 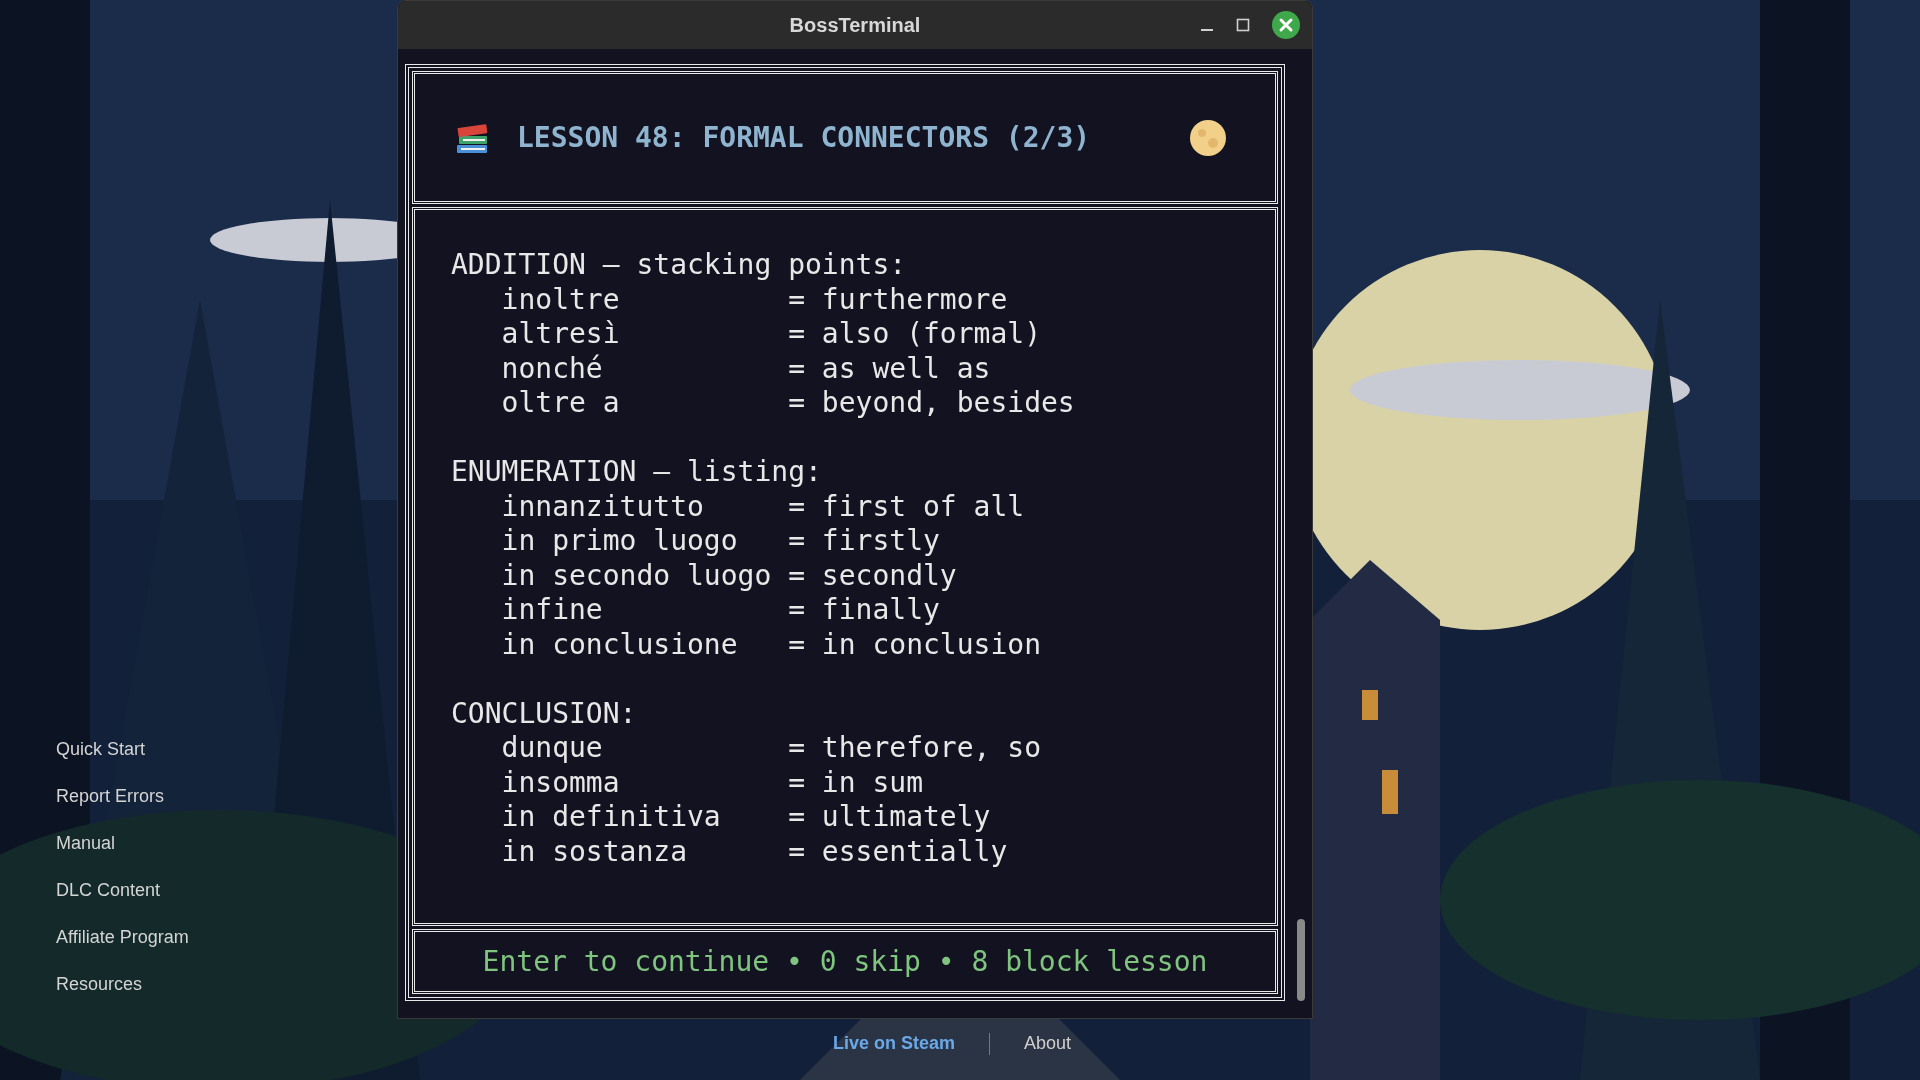 What do you see at coordinates (745, 817) in the screenshot?
I see `vocabulary-line: in definitiva = ultimately` at bounding box center [745, 817].